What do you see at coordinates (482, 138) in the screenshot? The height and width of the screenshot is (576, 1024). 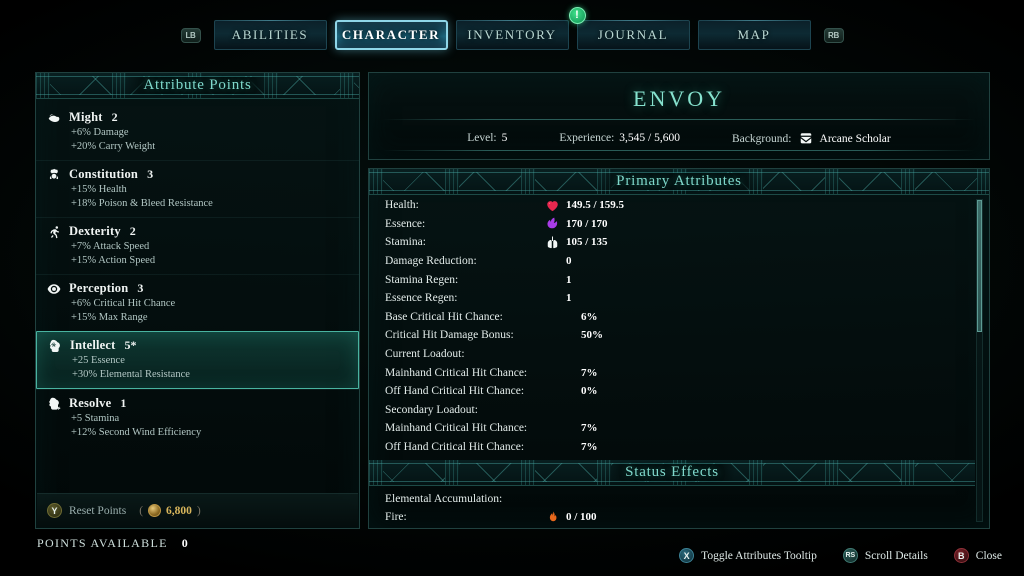 I see `level-label: Level:` at bounding box center [482, 138].